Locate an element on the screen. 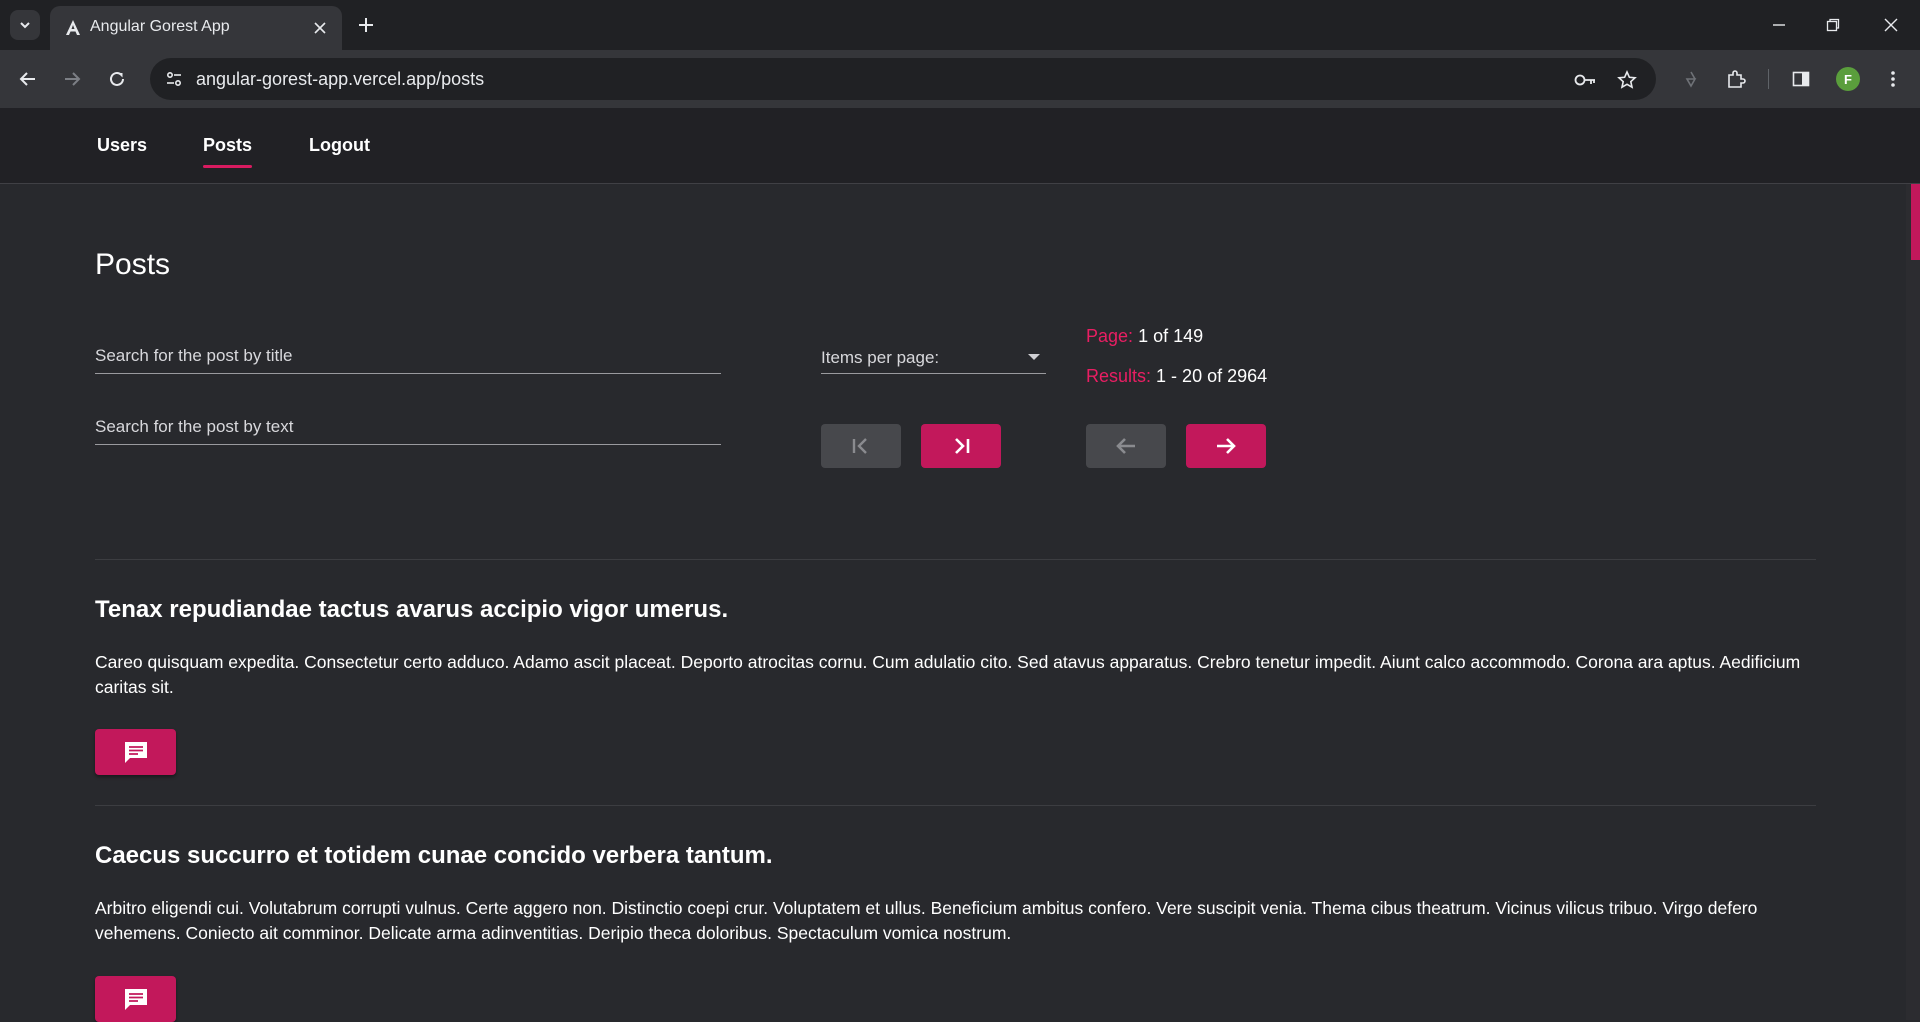  last-page-button is located at coordinates (961, 446).